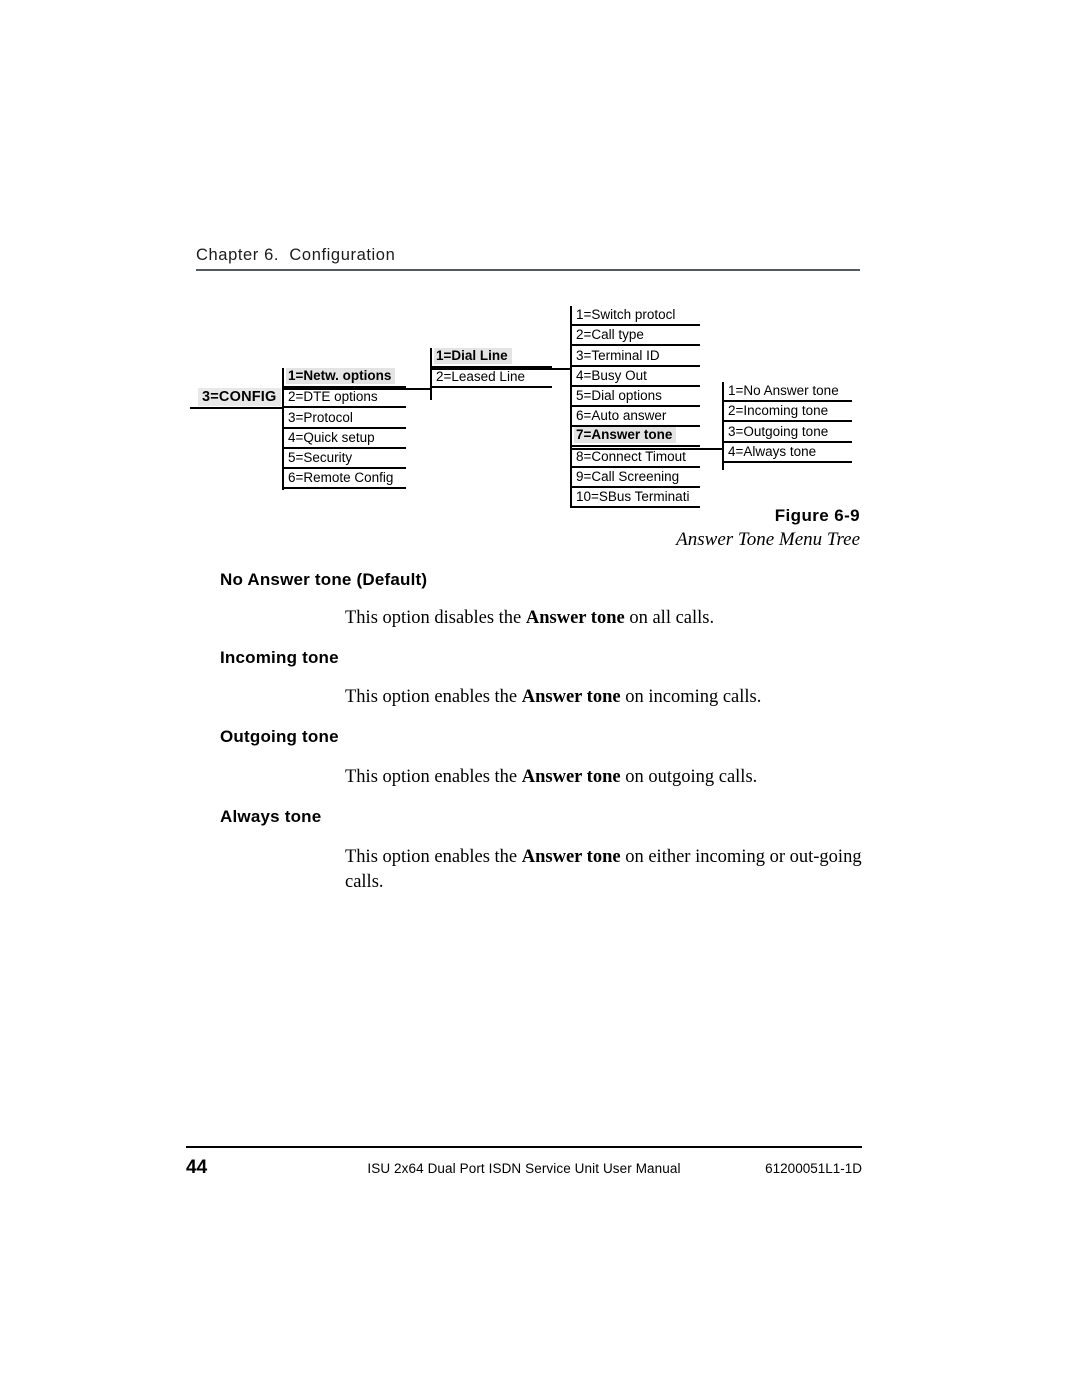  Describe the element at coordinates (341, 376) in the screenshot. I see `menu-item-label: 1=Netw. options` at that location.